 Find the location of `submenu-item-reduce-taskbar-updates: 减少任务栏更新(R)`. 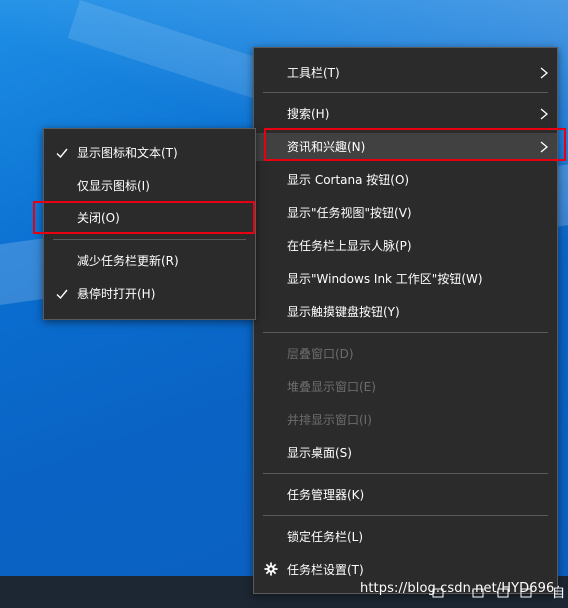

submenu-item-reduce-taskbar-updates: 减少任务栏更新(R) is located at coordinates (149, 261).